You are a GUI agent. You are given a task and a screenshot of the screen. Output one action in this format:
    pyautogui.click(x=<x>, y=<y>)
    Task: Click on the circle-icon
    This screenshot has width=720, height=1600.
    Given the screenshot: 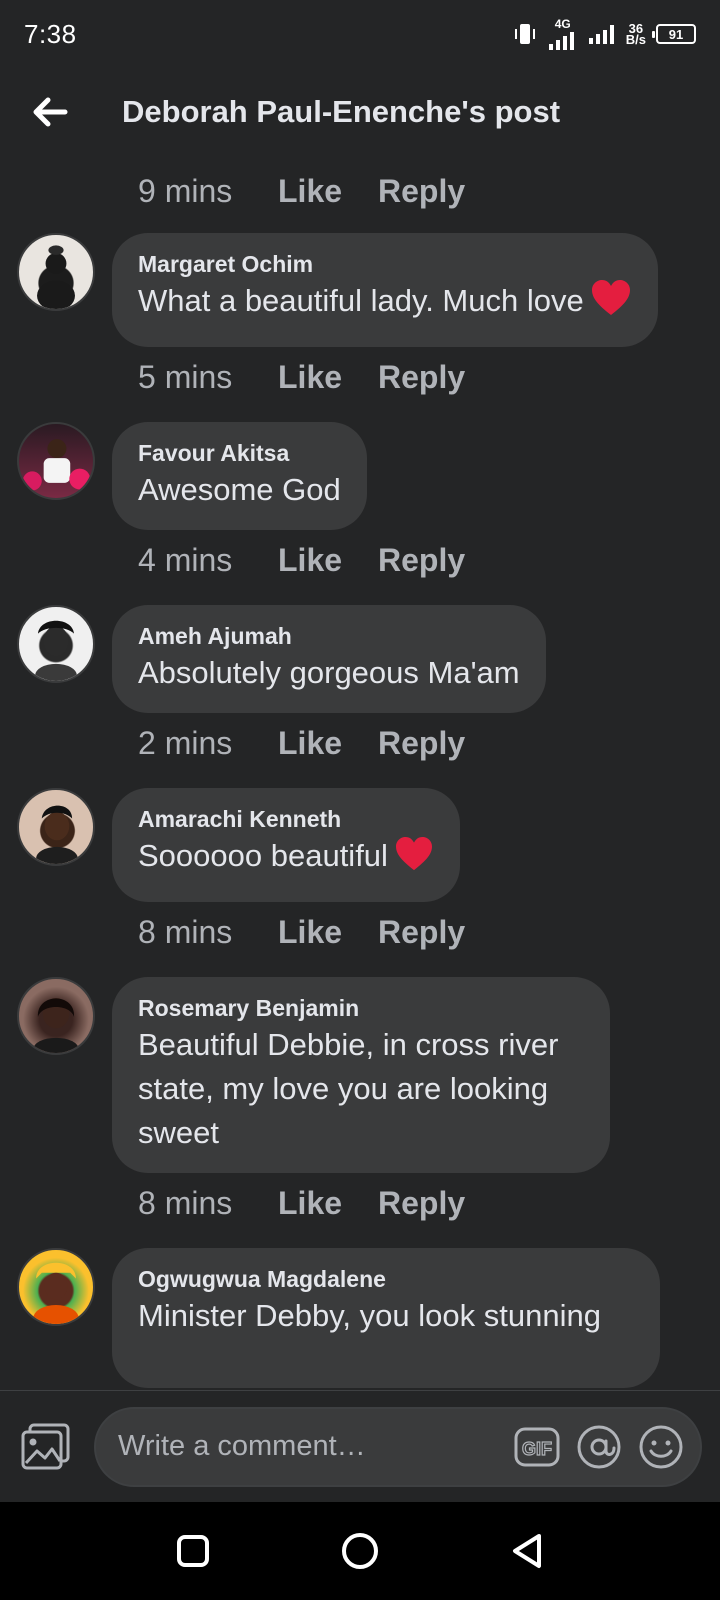 What is the action you would take?
    pyautogui.click(x=359, y=1551)
    